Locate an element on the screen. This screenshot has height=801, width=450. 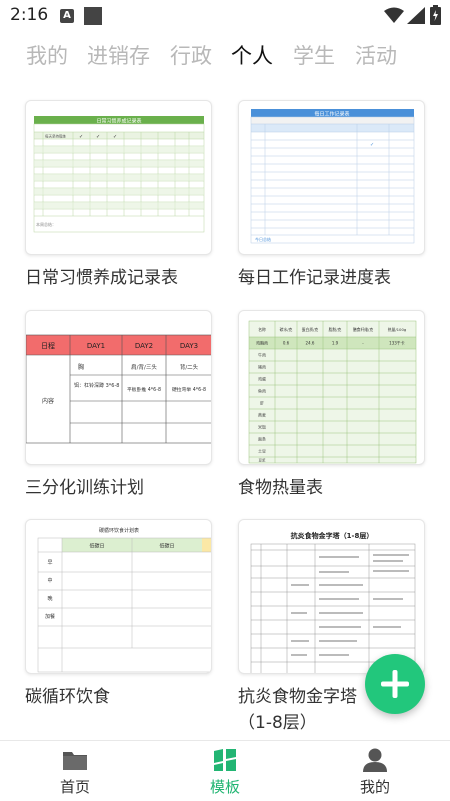
app-notification-icon is located at coordinates (93, 16).